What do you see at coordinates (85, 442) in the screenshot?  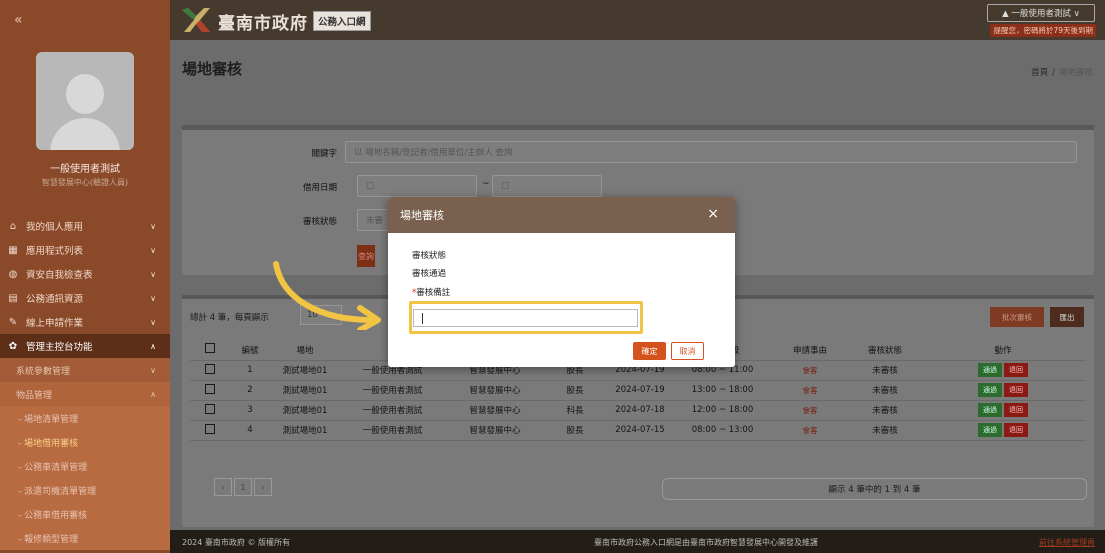 I see `sidebar-item-venue-review: - 場地借用審核` at bounding box center [85, 442].